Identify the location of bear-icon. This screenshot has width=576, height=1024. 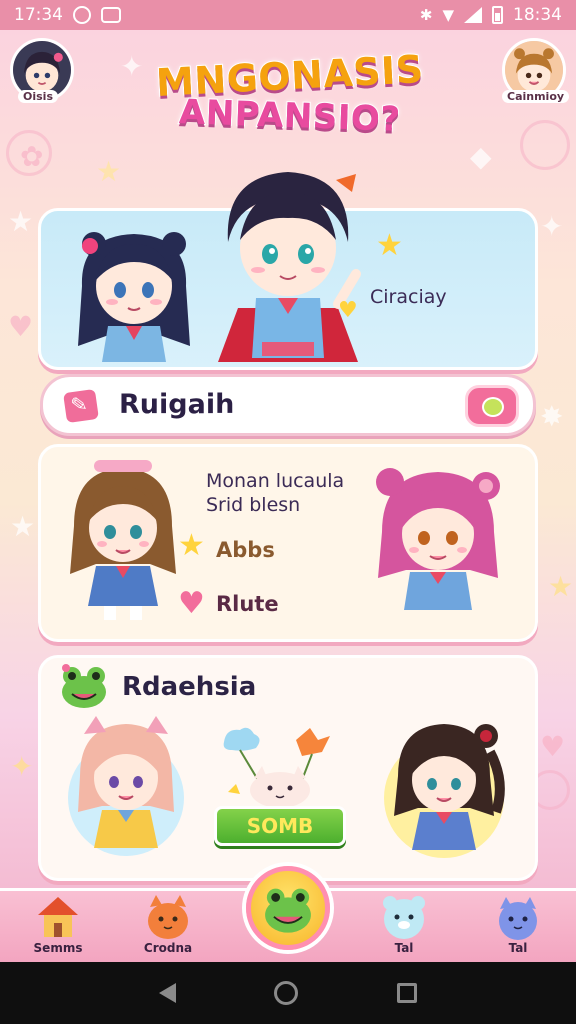
(404, 917).